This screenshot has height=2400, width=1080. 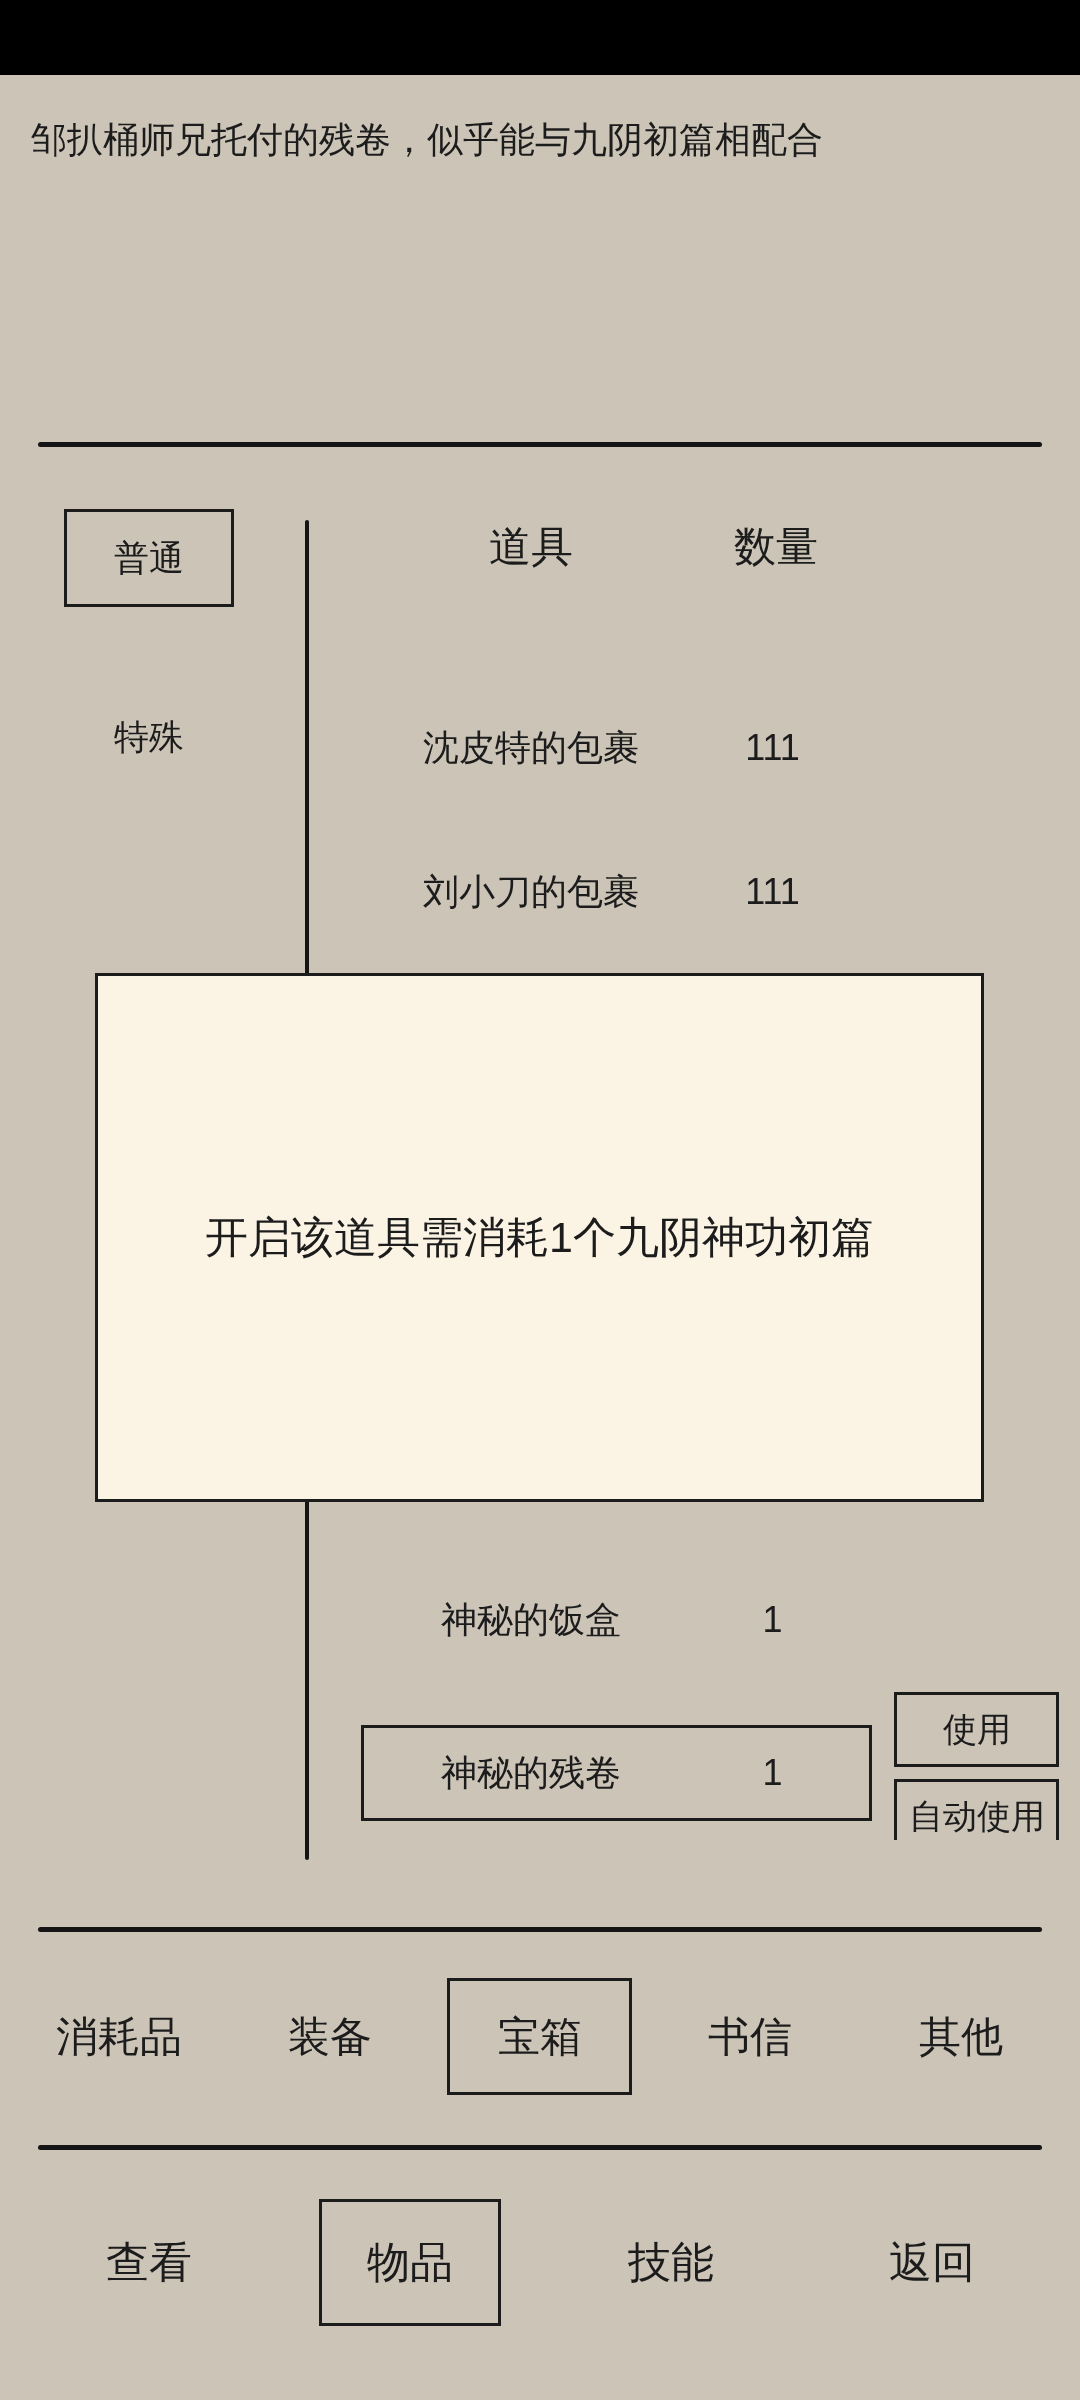 I want to click on item-name: 刘小刀的包裹, so click(x=531, y=892).